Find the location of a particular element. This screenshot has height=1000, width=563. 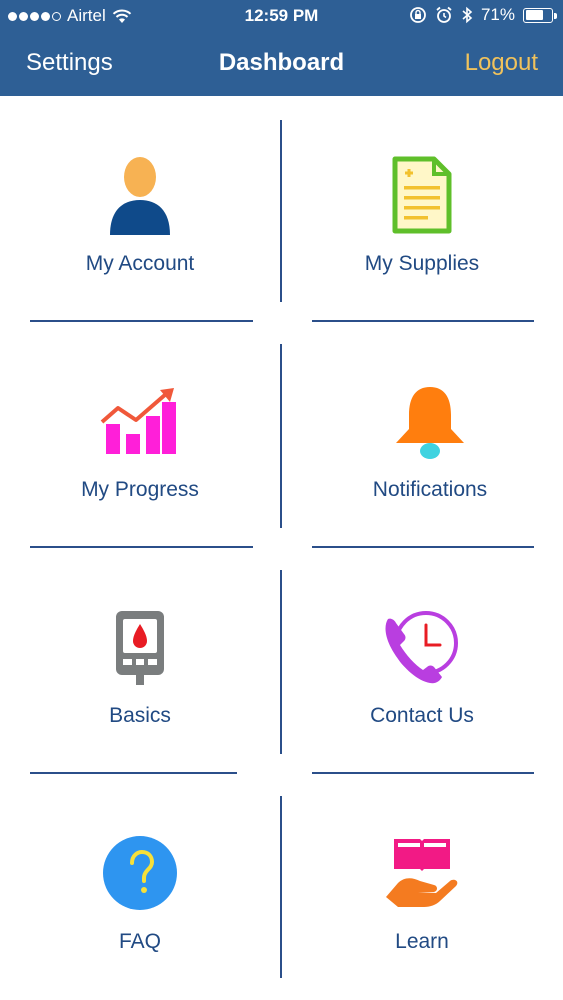

battery-fill is located at coordinates (534, 15).